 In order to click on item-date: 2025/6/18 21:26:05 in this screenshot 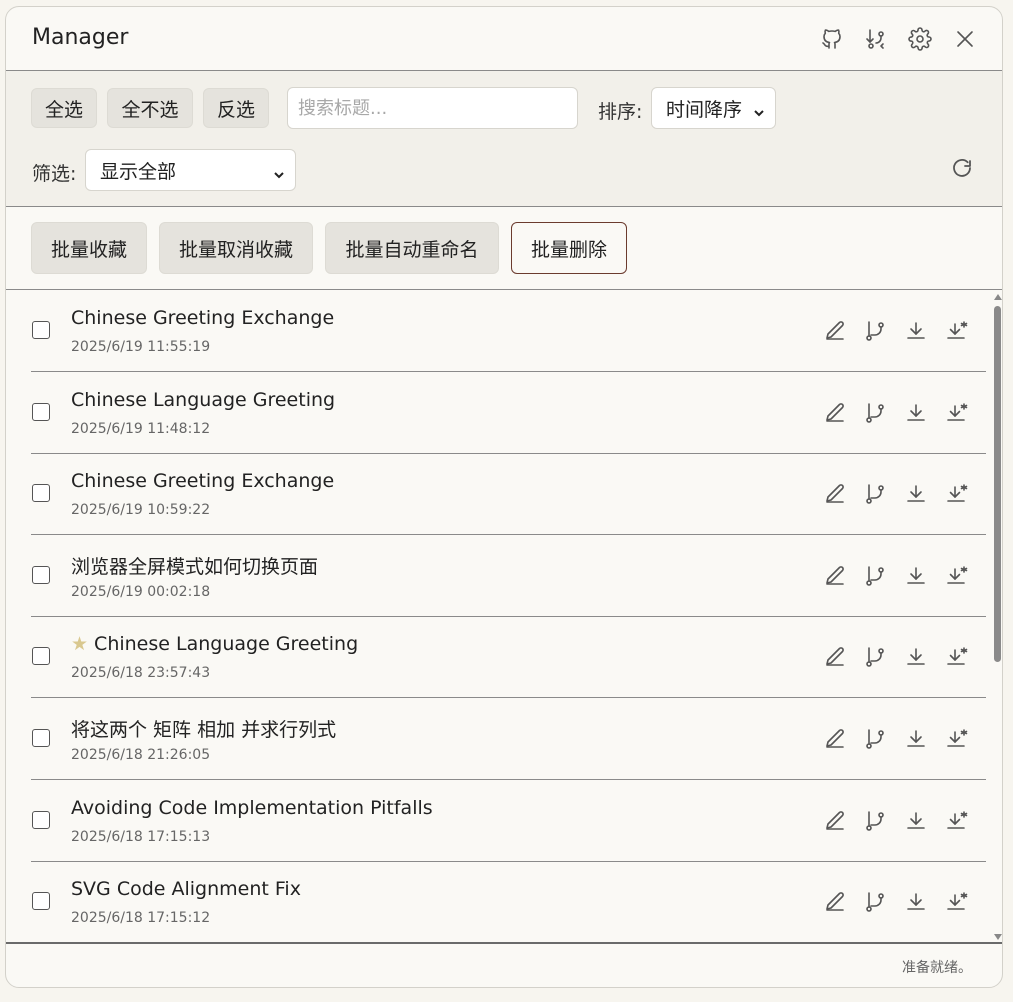, I will do `click(141, 755)`.